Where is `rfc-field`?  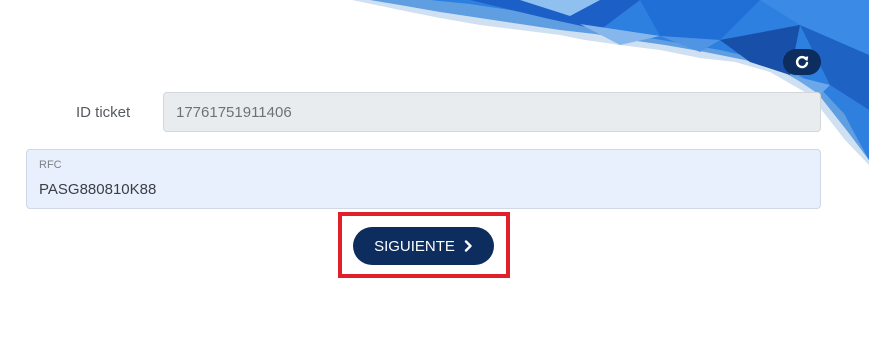 rfc-field is located at coordinates (419, 189).